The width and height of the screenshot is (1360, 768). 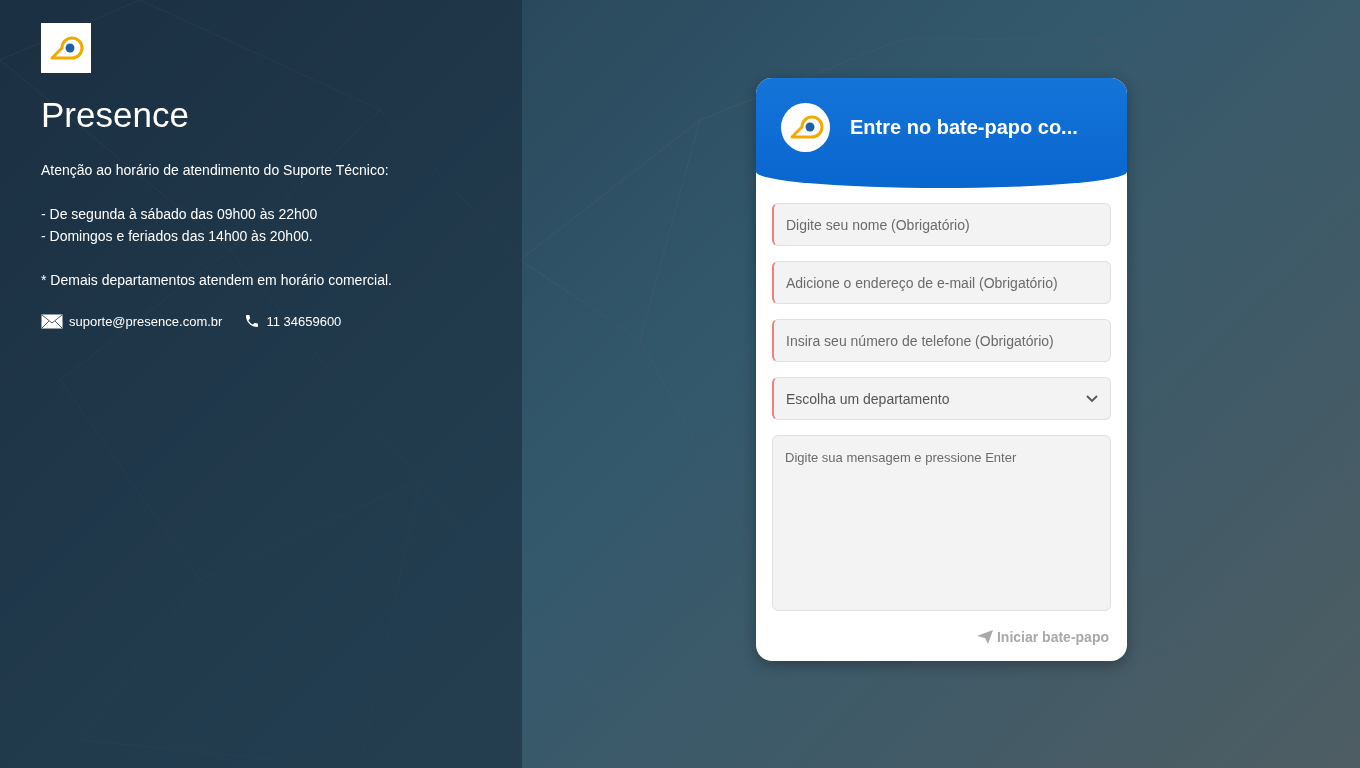 I want to click on phone-icon, so click(x=252, y=321).